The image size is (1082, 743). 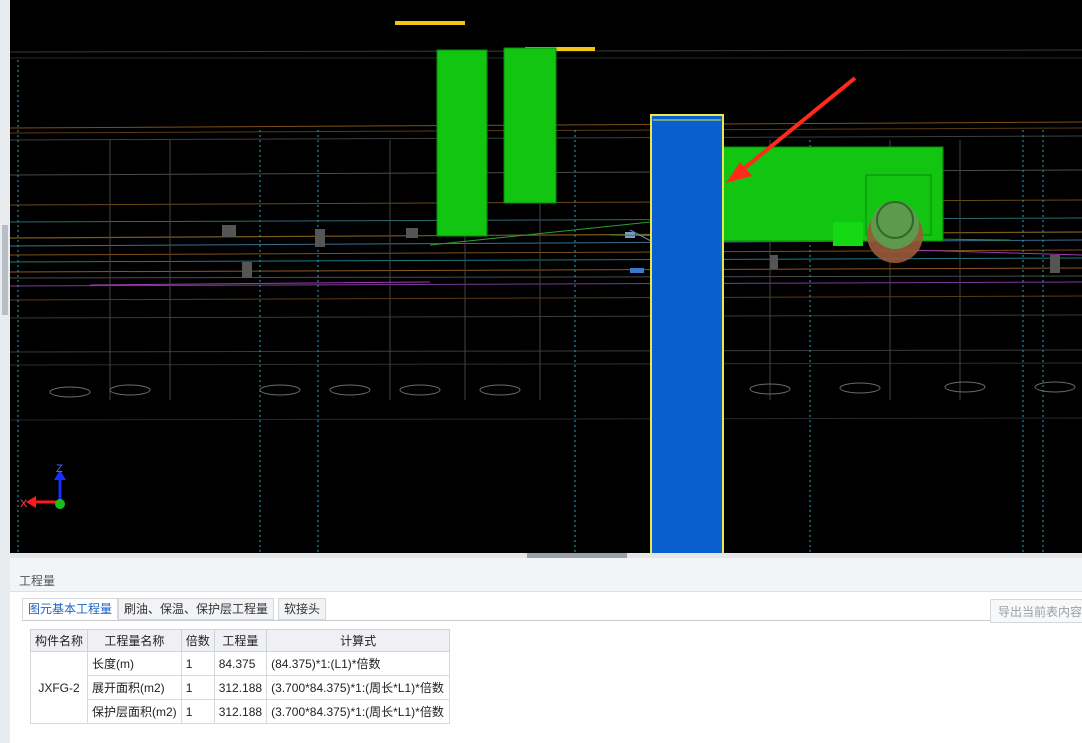 I want to click on column-header-quantity: 工程量, so click(x=240, y=640).